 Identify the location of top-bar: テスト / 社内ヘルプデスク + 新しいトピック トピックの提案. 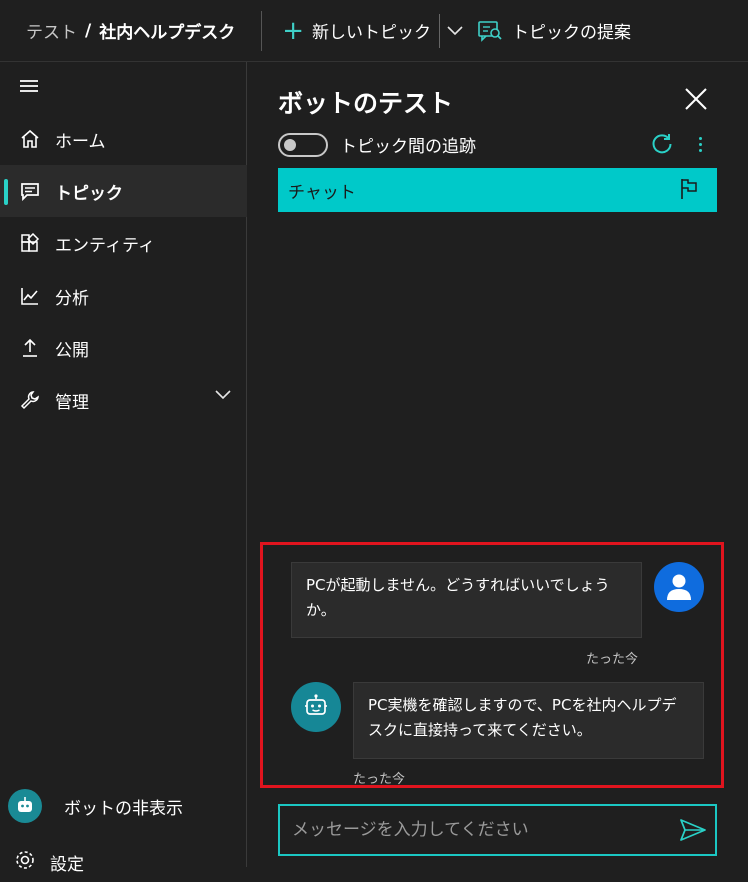
(374, 31).